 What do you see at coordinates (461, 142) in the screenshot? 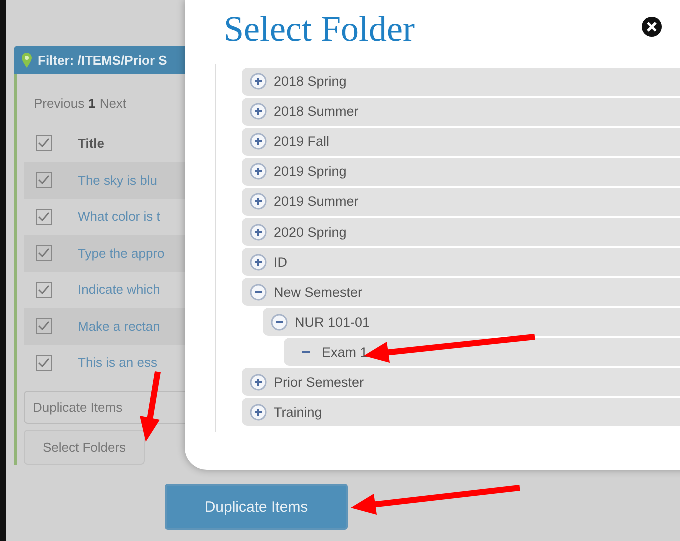
I see `folder-row: 2019 Fall` at bounding box center [461, 142].